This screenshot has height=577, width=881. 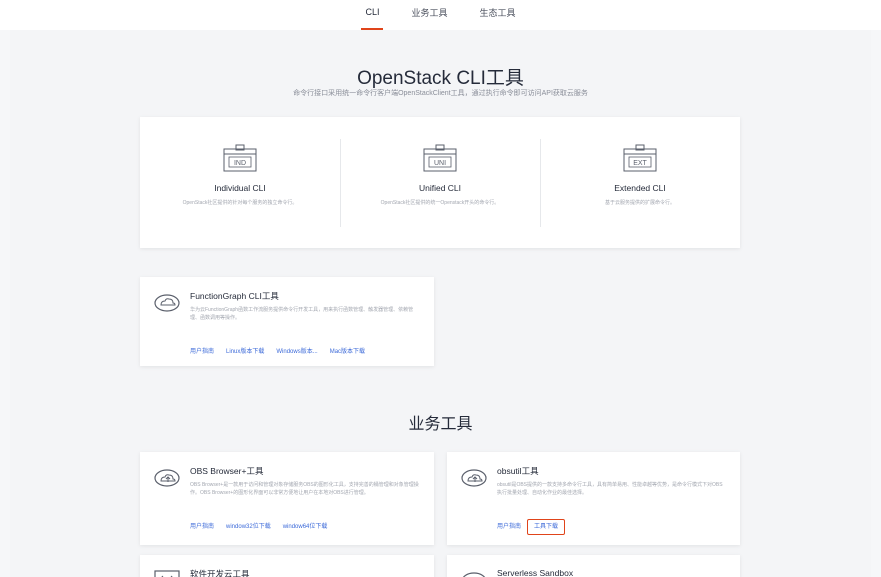 What do you see at coordinates (535, 572) in the screenshot?
I see `tool-title: Serverless Sandbox` at bounding box center [535, 572].